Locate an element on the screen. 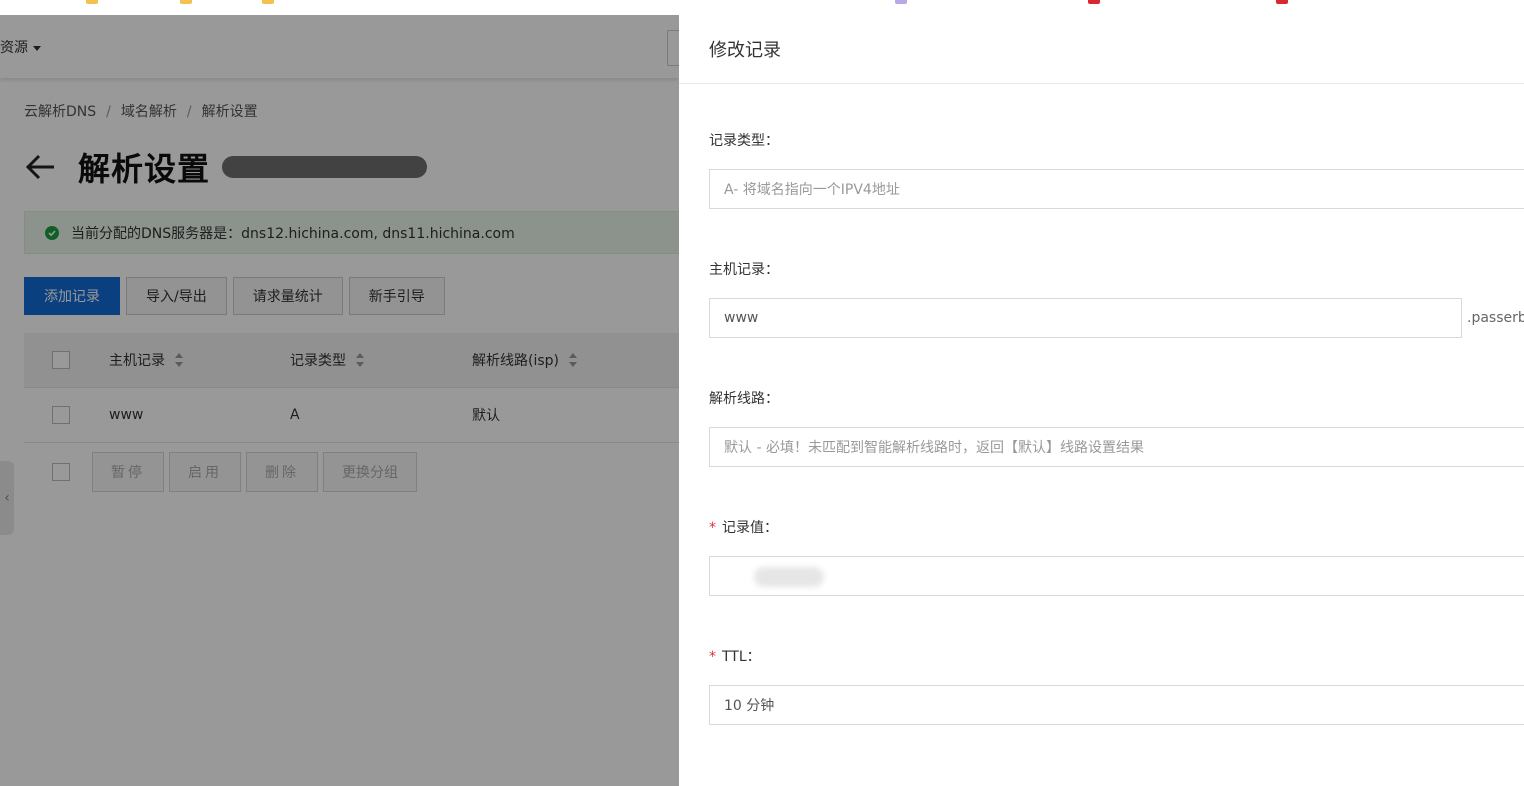  record-value-input is located at coordinates (1116, 576).